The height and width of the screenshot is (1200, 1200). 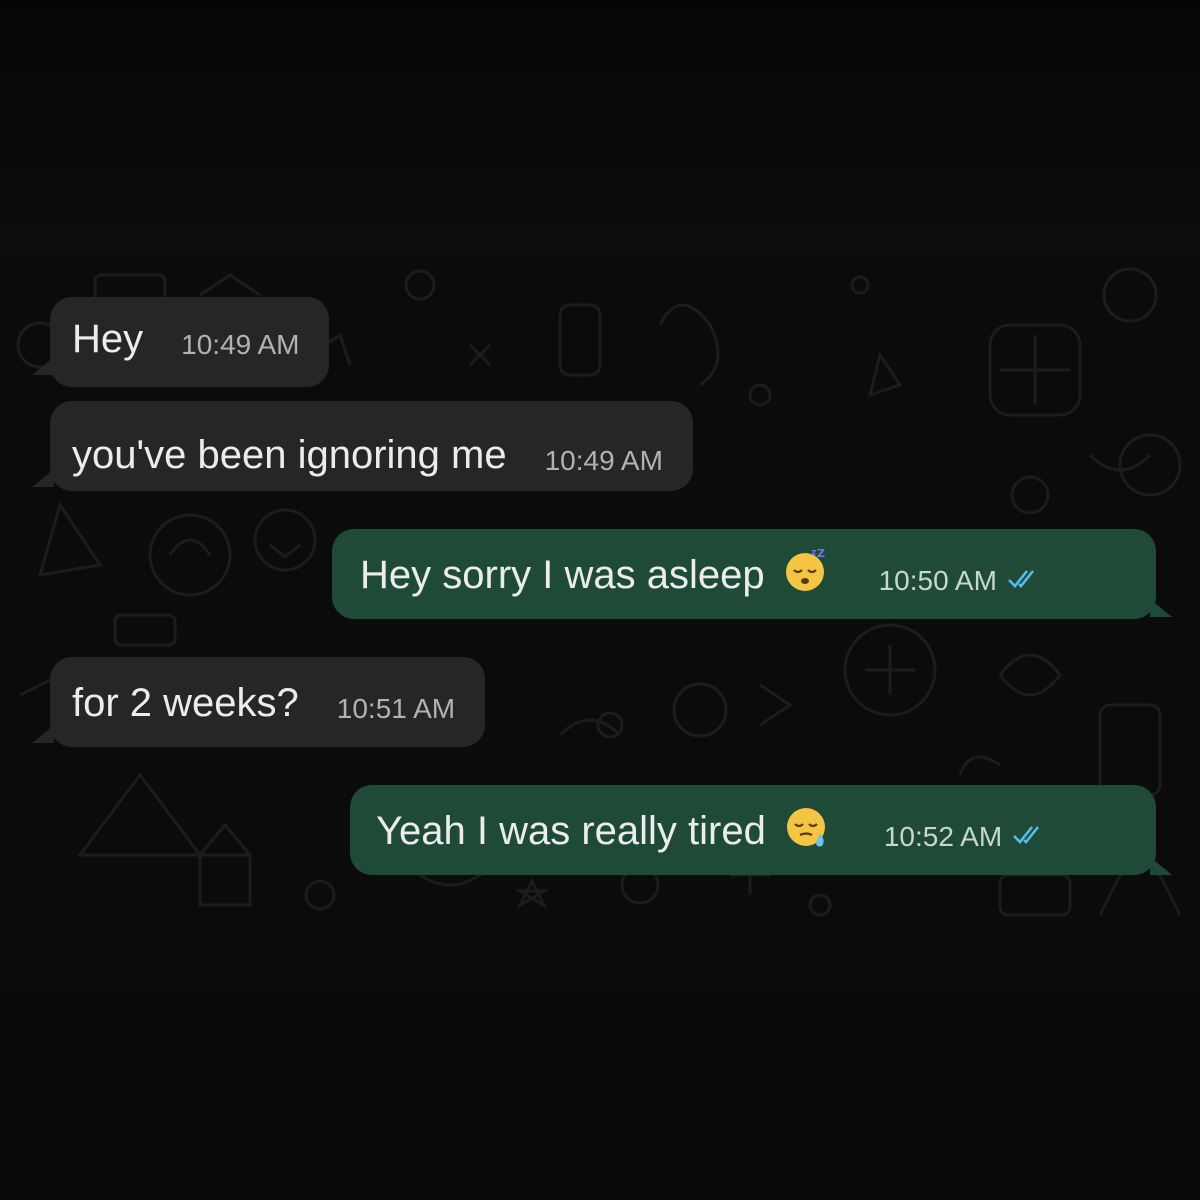 I want to click on message-text: for 2 weeks?, so click(x=185, y=703).